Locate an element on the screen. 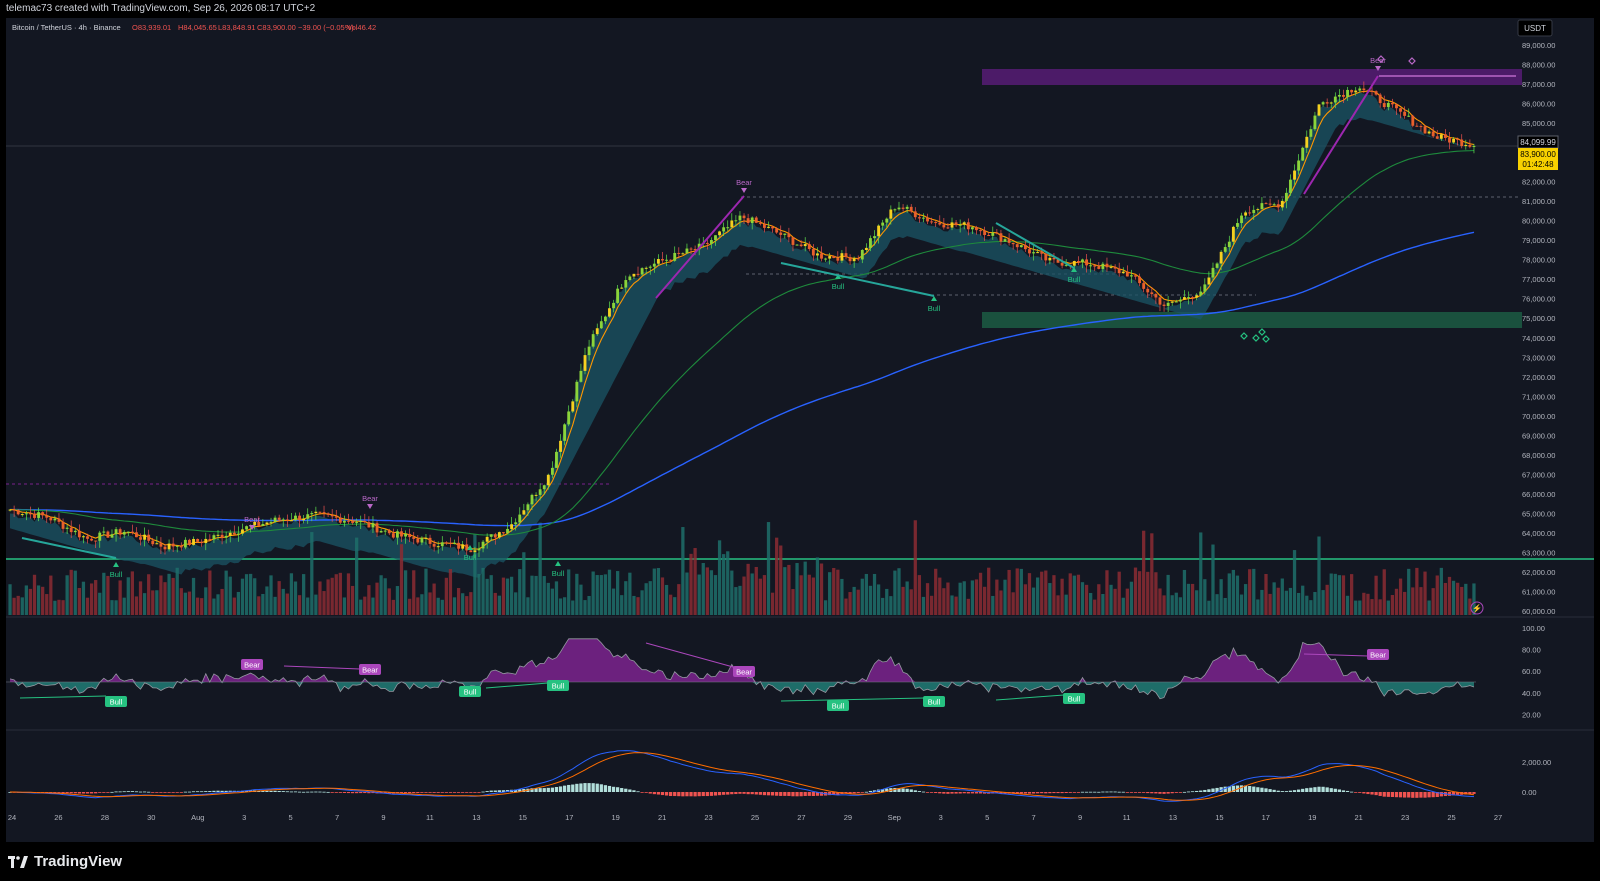  price-tick-label: 66,000.00 is located at coordinates (1538, 494).